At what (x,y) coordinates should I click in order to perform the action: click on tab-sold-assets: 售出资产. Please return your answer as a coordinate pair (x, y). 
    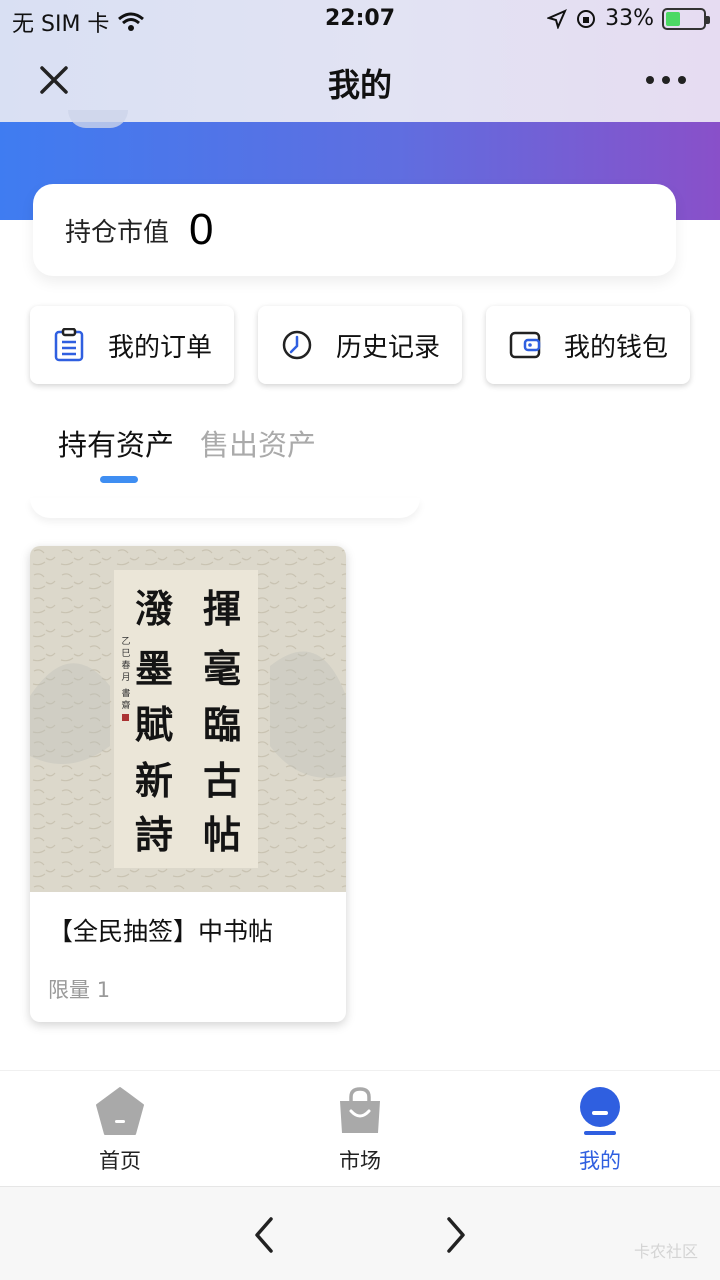
    Looking at the image, I should click on (258, 443).